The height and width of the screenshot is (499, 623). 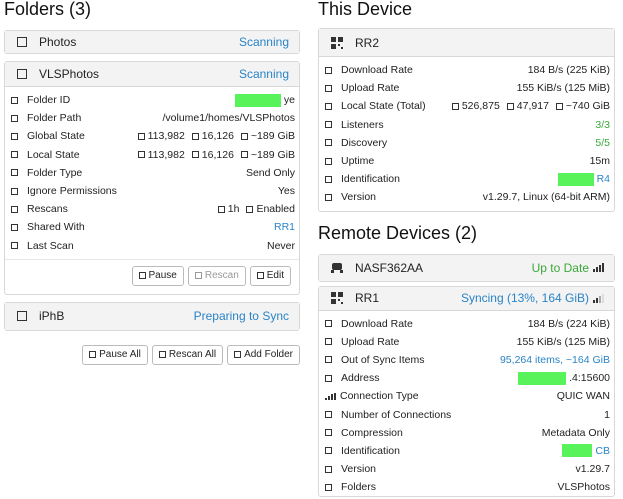 What do you see at coordinates (263, 354) in the screenshot?
I see `add-folder-button: Add Folder` at bounding box center [263, 354].